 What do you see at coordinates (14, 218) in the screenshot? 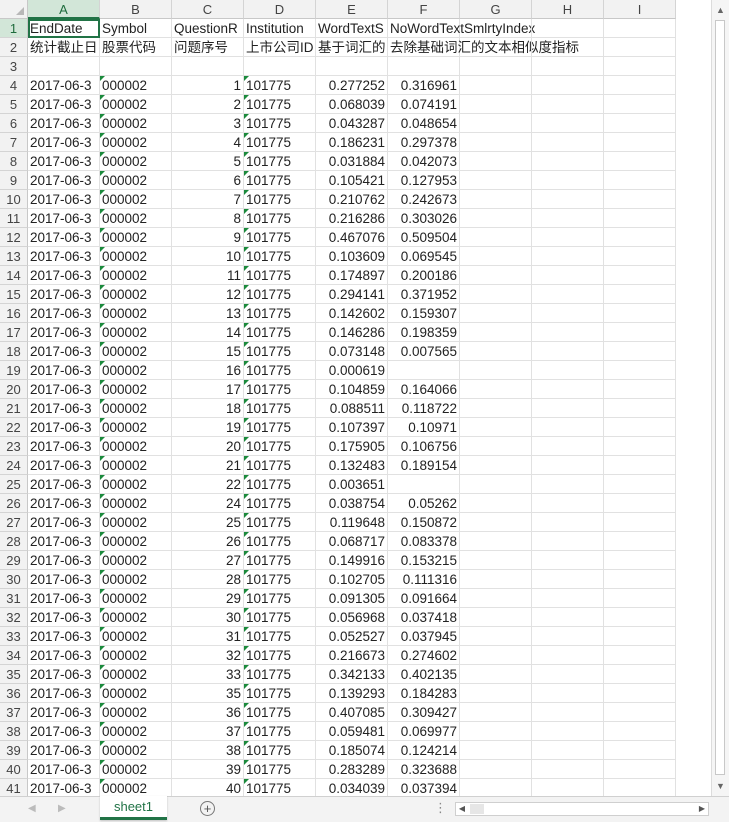
I see `row-header: 11` at bounding box center [14, 218].